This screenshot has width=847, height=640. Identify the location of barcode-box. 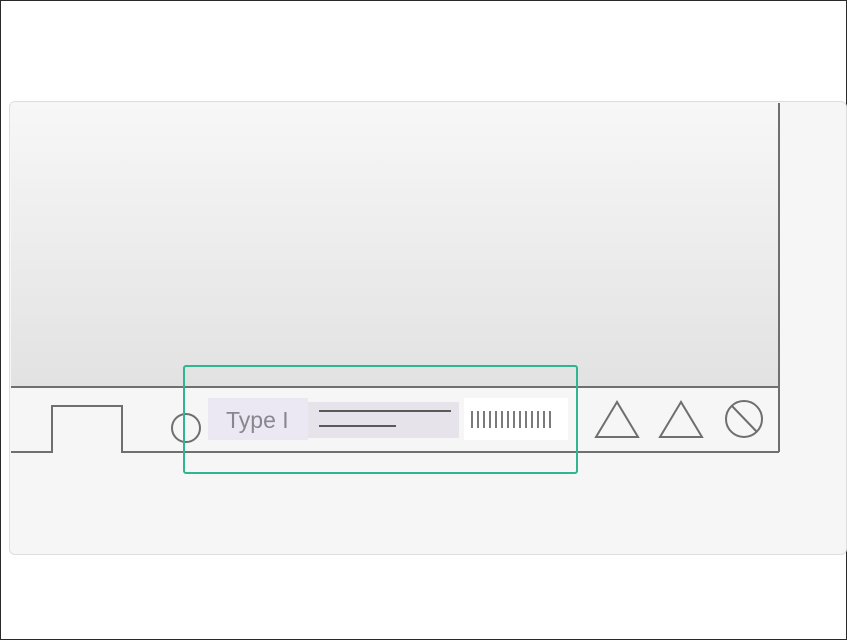
(516, 419).